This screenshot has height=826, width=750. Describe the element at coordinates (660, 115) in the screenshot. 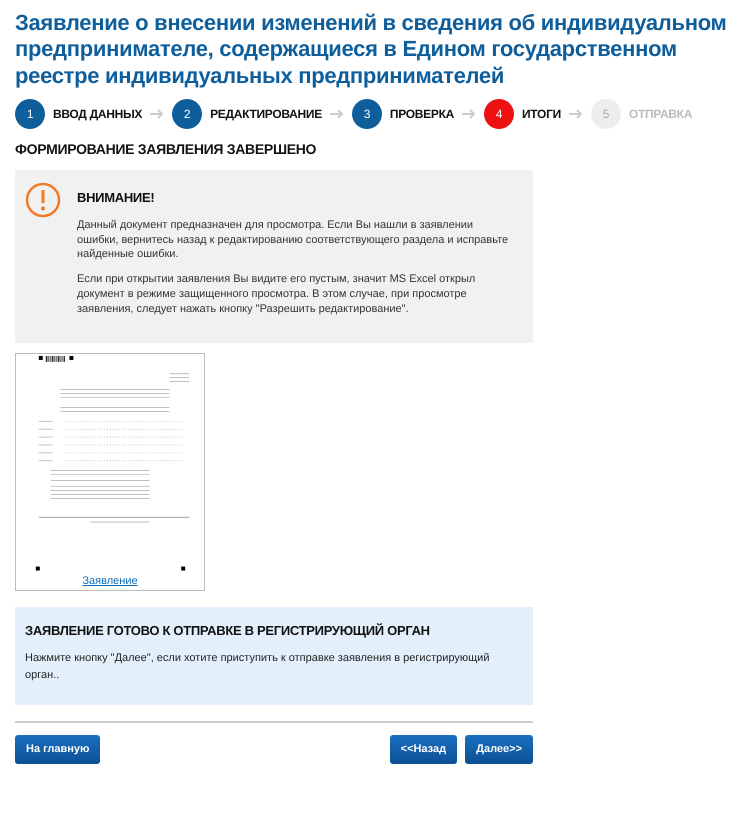

I see `step-label: ОТПРАВКА` at that location.